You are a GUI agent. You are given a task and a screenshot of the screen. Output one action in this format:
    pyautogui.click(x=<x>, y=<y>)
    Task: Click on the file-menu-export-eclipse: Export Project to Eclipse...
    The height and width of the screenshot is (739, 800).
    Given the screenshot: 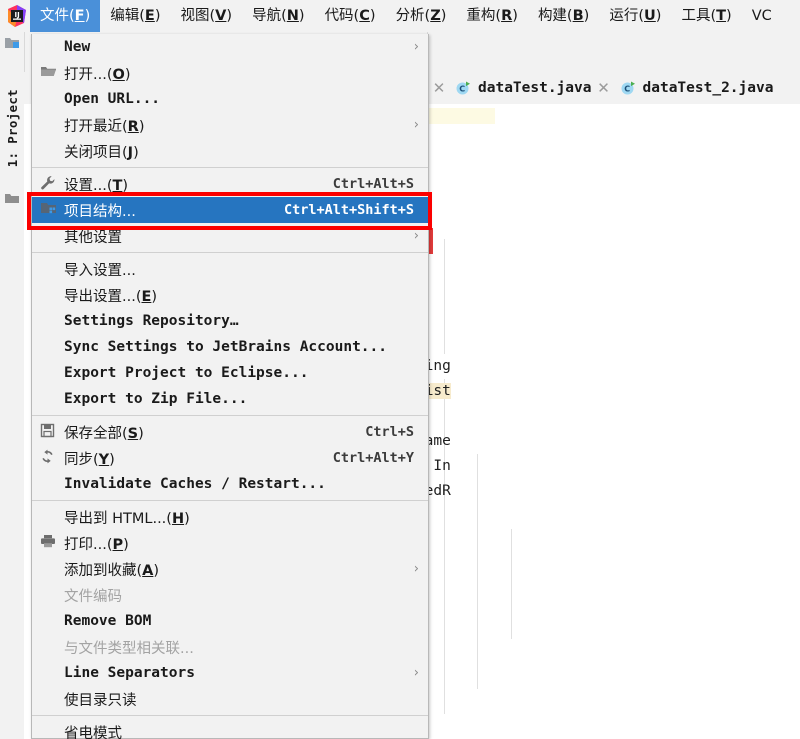 What is the action you would take?
    pyautogui.click(x=230, y=373)
    